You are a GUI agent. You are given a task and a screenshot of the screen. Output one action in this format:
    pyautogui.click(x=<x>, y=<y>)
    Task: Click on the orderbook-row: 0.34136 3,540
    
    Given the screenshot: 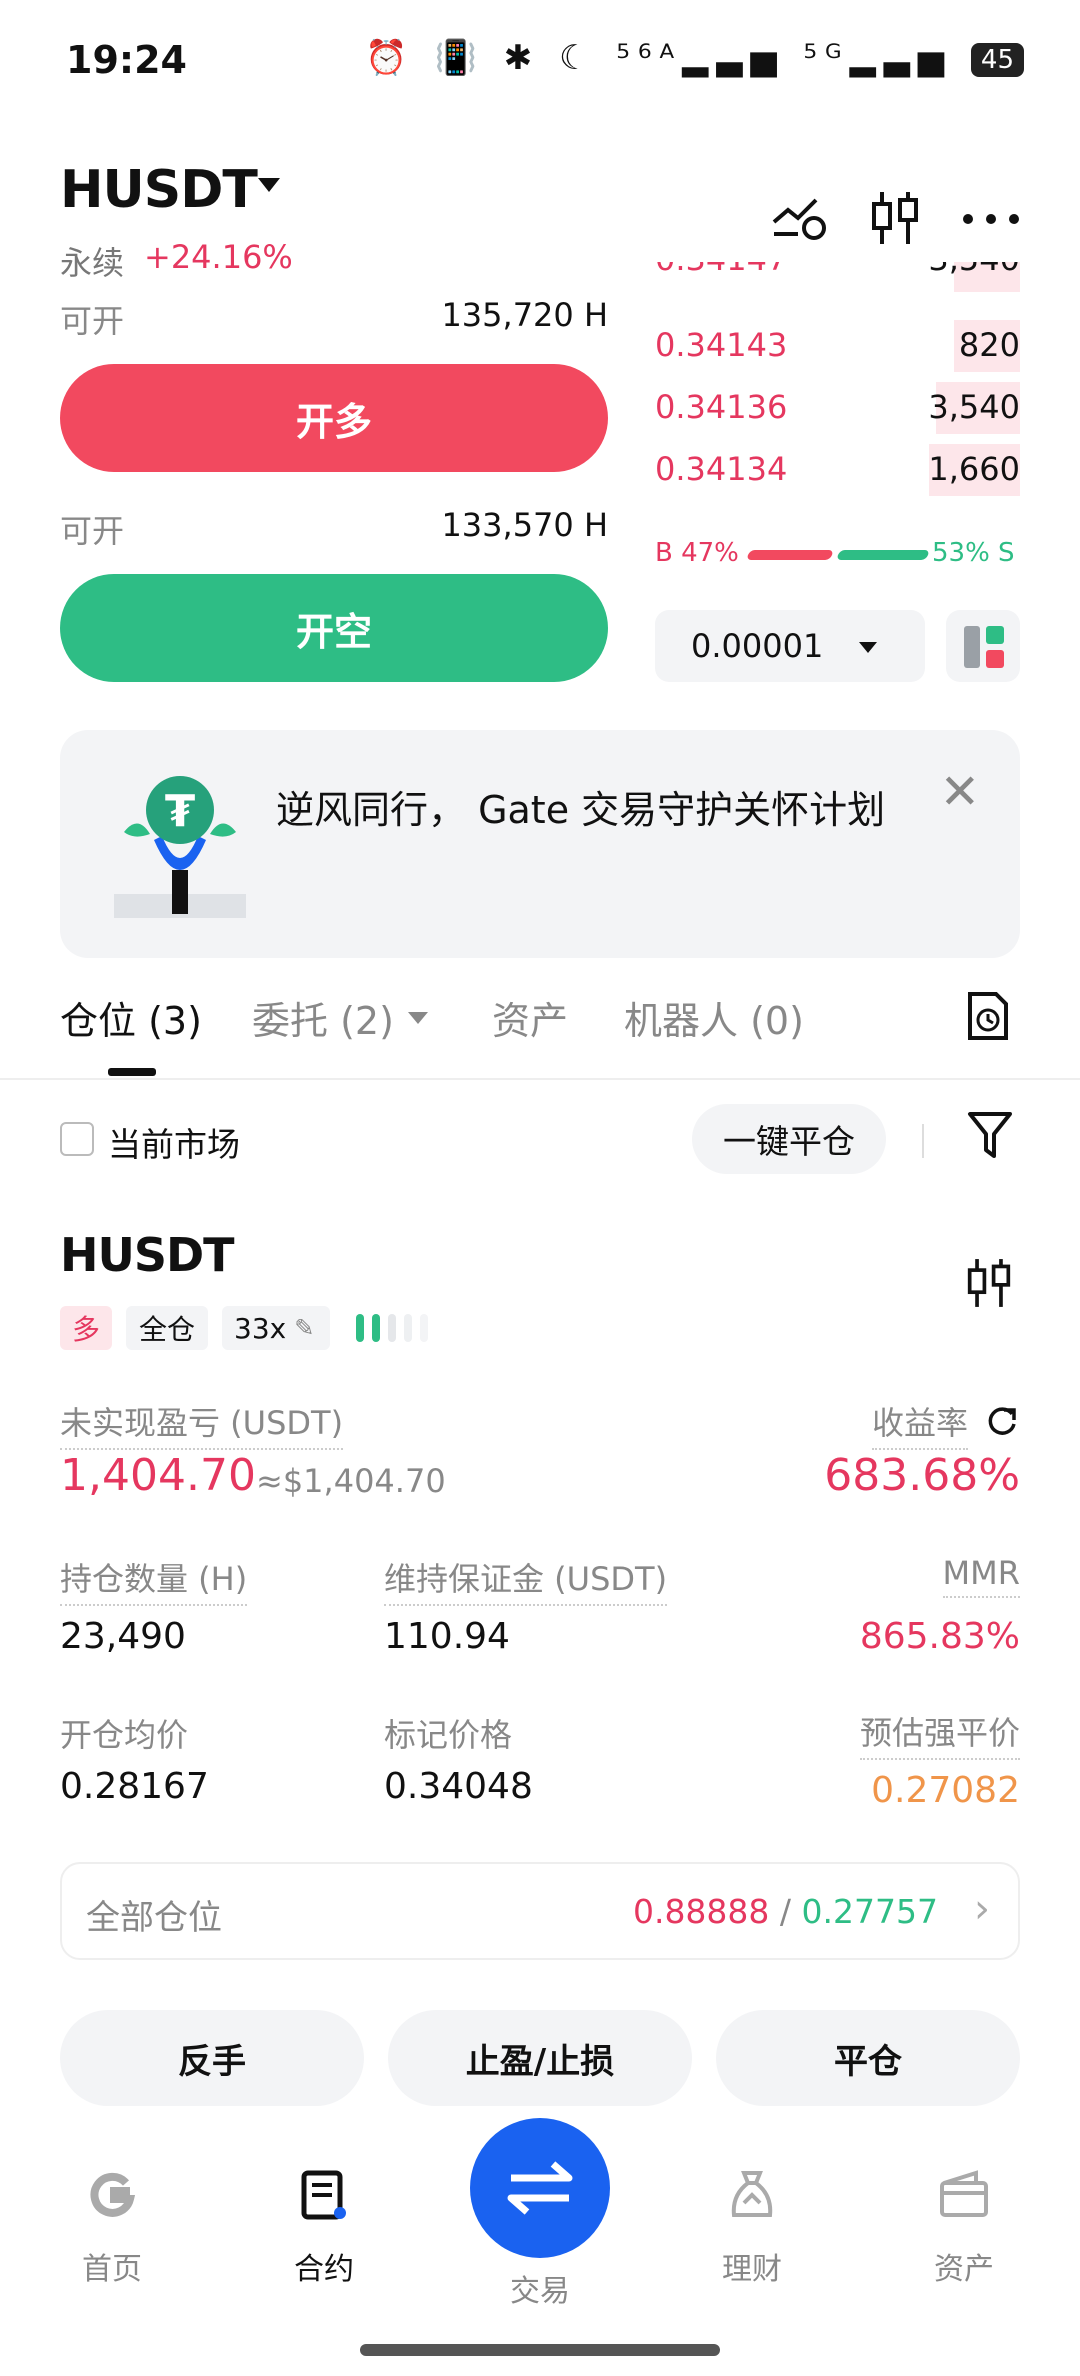 What is the action you would take?
    pyautogui.click(x=837, y=406)
    